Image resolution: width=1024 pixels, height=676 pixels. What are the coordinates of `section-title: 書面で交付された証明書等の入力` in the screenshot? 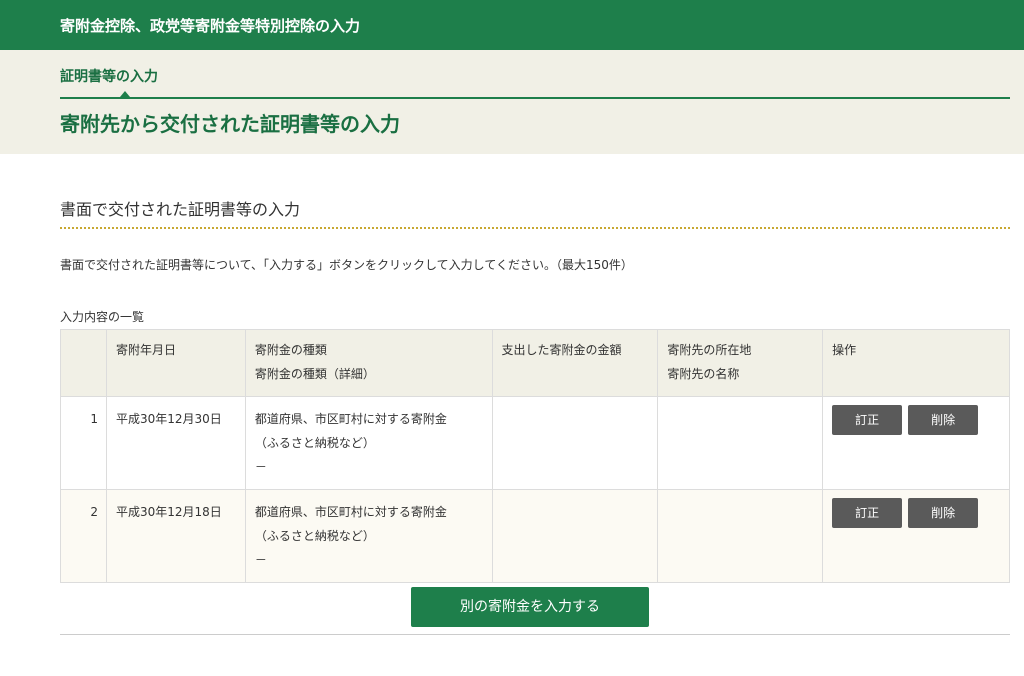 It's located at (180, 209).